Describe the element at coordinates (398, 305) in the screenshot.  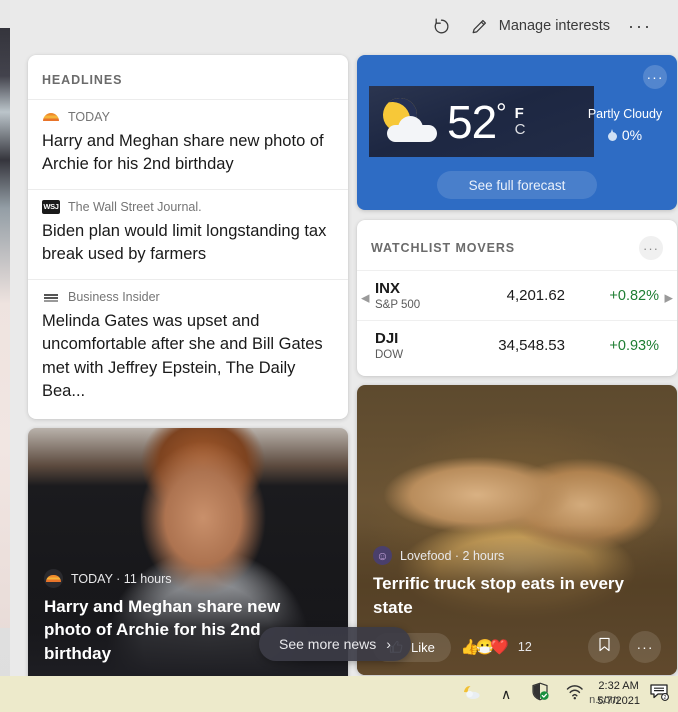
I see `watchlist-name: S&P 500` at that location.